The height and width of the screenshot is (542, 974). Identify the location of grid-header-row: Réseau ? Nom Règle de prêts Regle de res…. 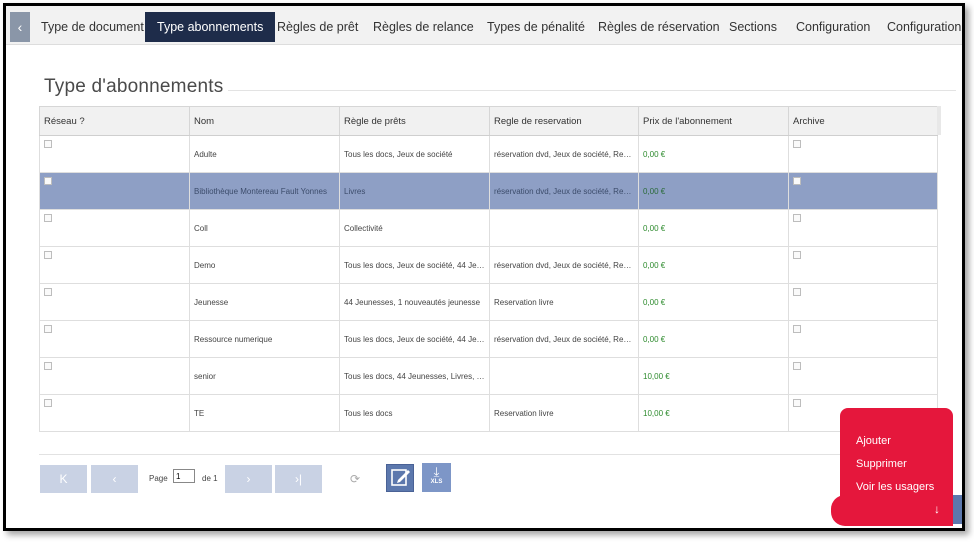
(488, 121).